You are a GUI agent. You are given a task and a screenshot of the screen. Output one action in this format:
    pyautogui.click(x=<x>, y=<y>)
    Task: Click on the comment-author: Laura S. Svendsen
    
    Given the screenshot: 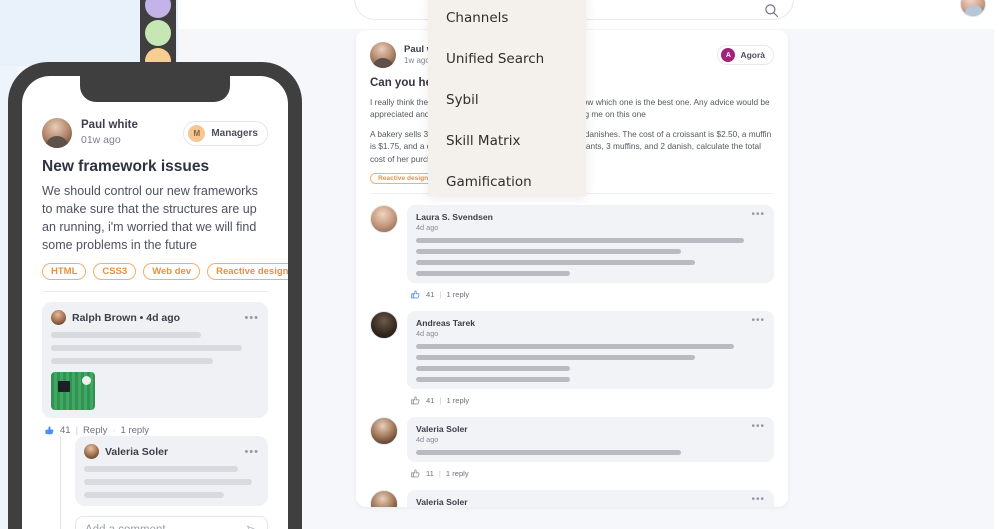 What is the action you would take?
    pyautogui.click(x=454, y=217)
    